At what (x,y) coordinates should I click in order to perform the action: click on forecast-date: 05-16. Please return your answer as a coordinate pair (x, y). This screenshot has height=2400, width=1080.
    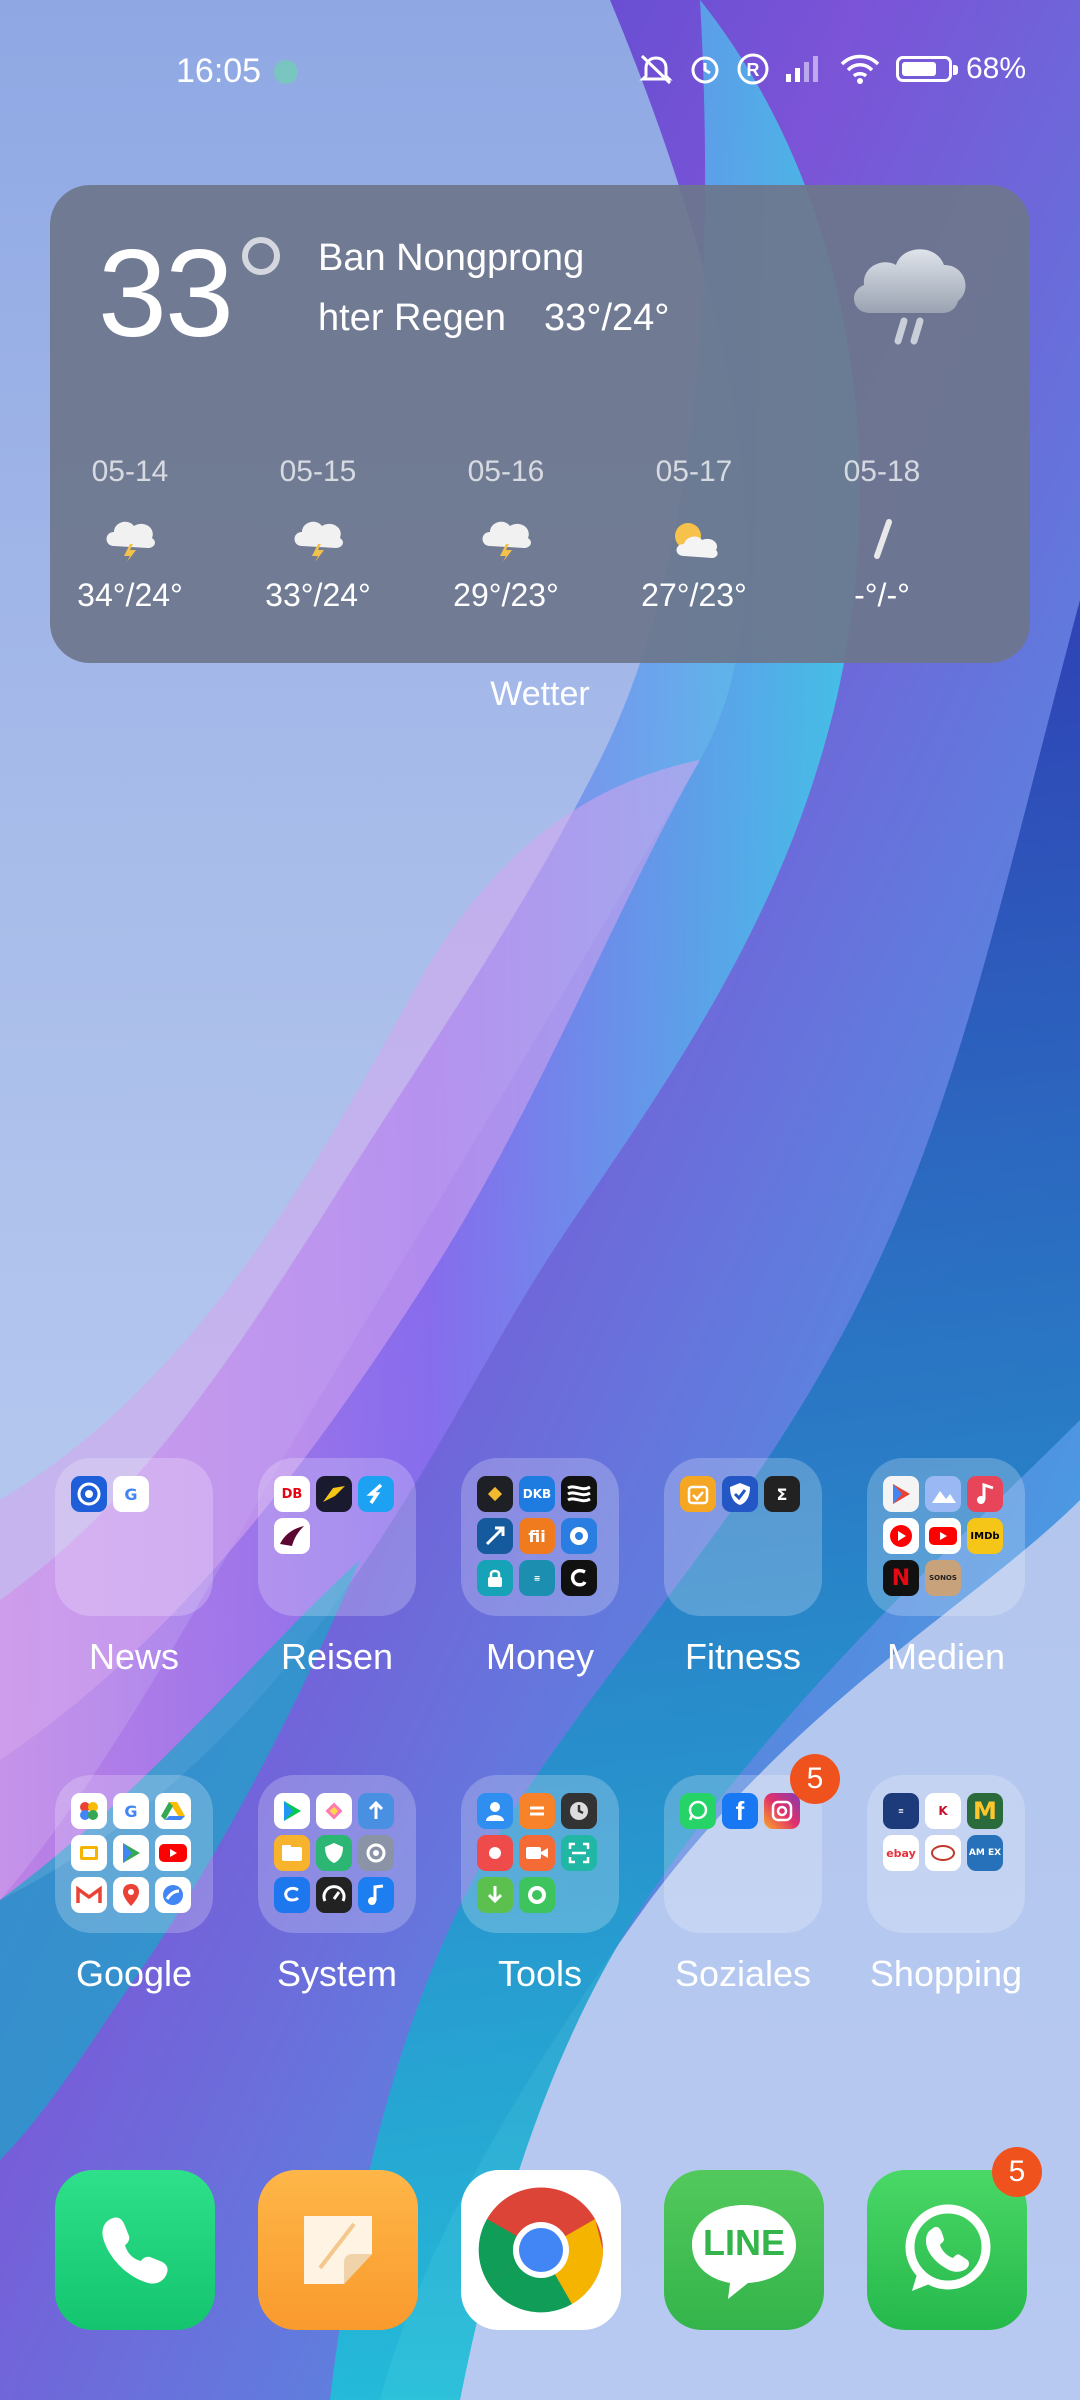
    Looking at the image, I should click on (506, 471).